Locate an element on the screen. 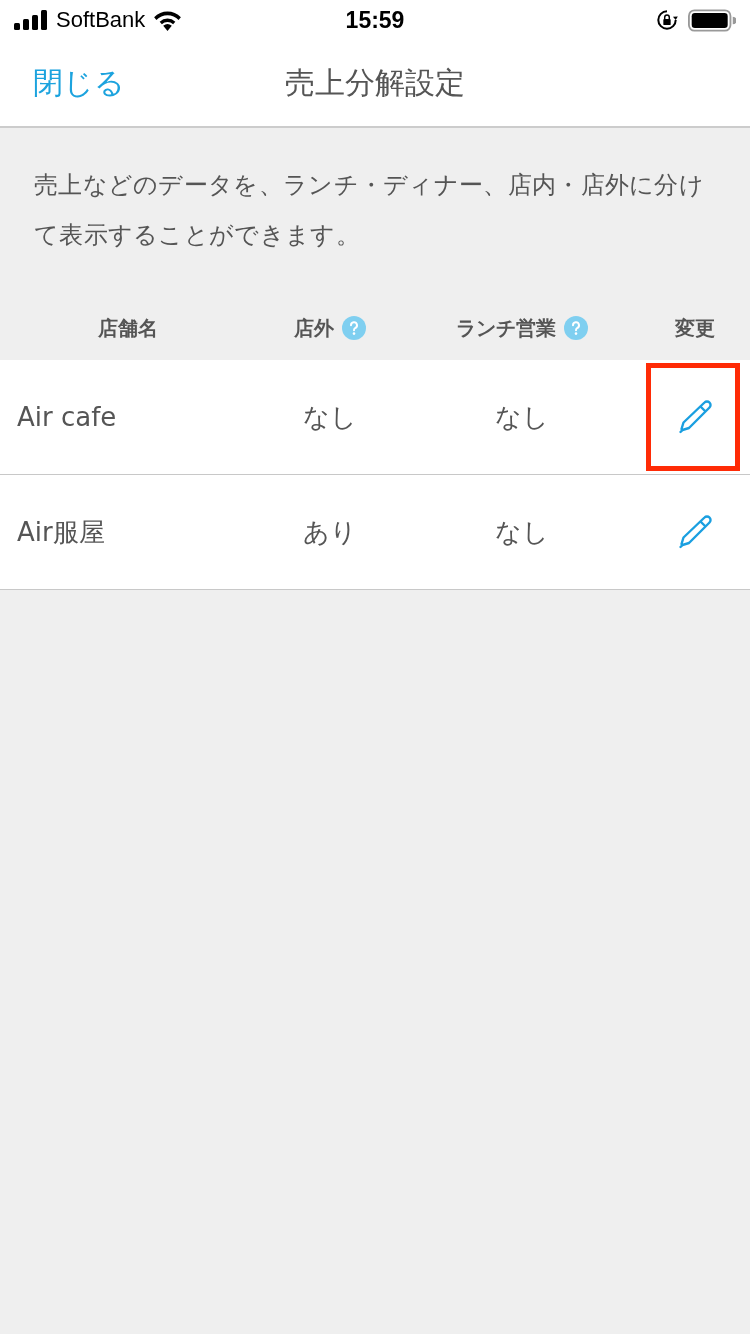  status-time: 15:59 is located at coordinates (375, 20).